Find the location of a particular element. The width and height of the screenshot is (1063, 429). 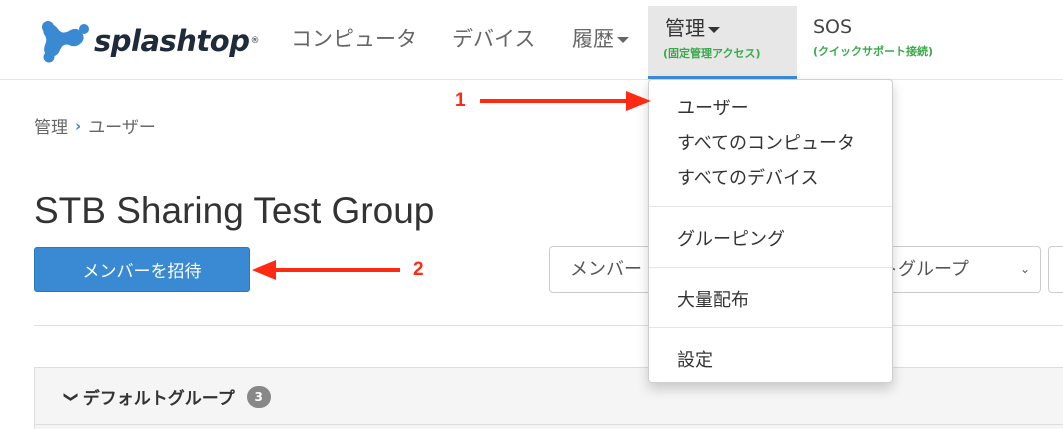

nav-sos-label: SOS is located at coordinates (833, 27).